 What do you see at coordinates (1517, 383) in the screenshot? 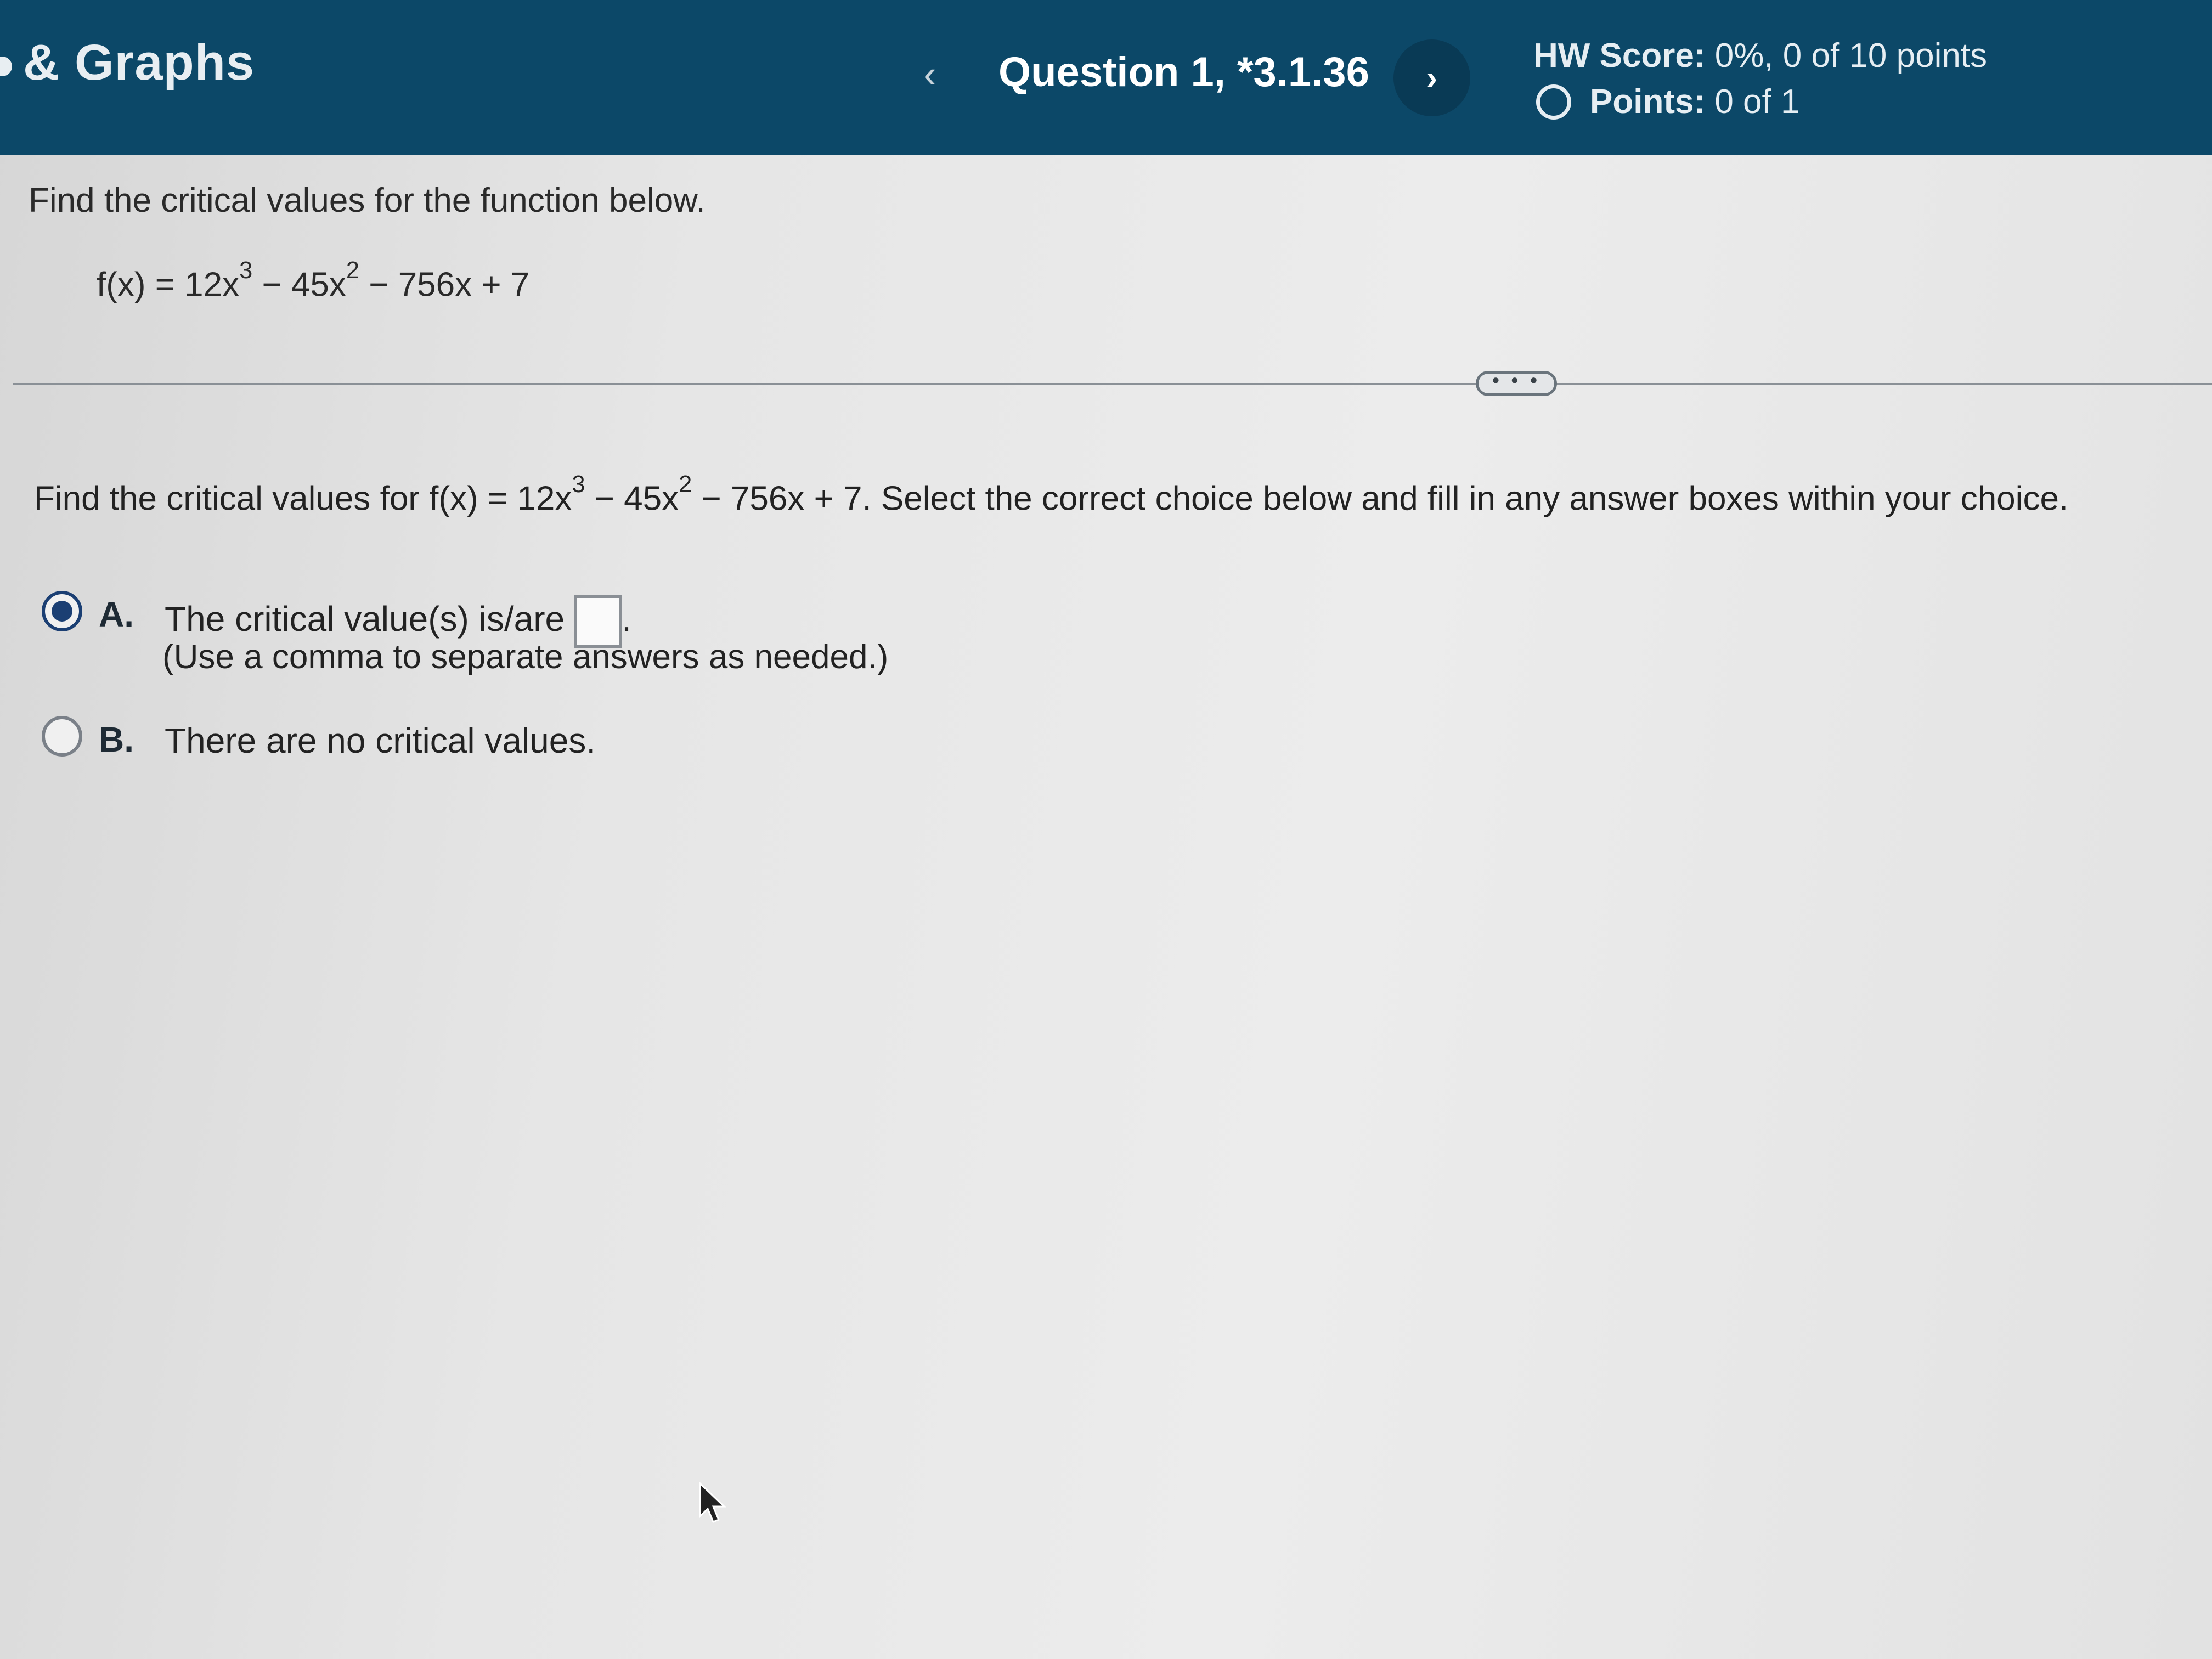
I see `expand-more-button: • • •` at bounding box center [1517, 383].